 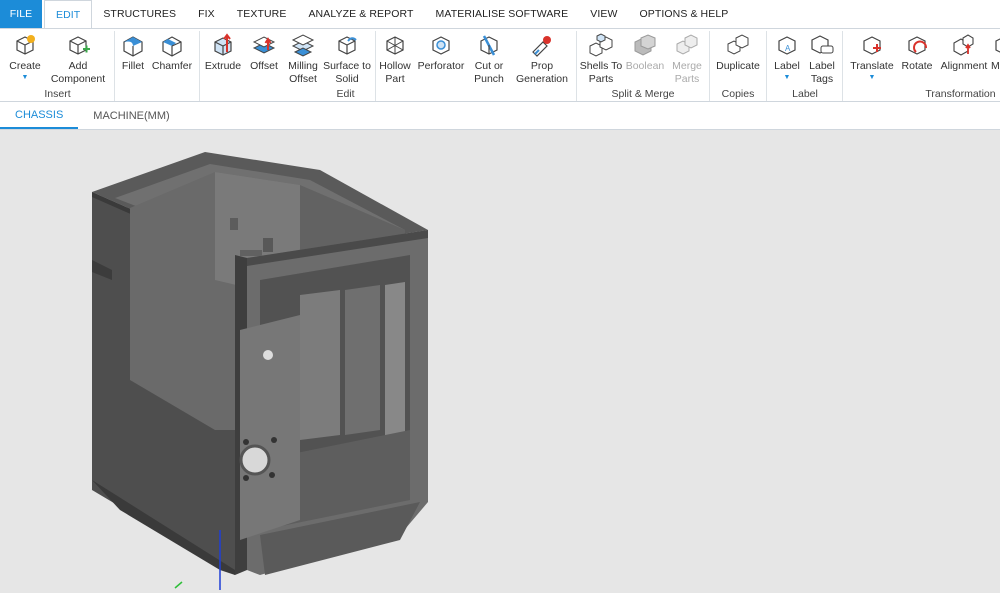 What do you see at coordinates (601, 45) in the screenshot?
I see `shells-to-parts-icon` at bounding box center [601, 45].